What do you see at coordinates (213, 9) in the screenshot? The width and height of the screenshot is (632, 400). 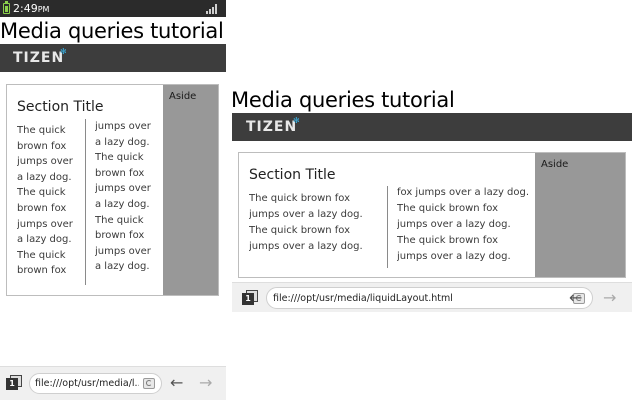 I see `signal-icon` at bounding box center [213, 9].